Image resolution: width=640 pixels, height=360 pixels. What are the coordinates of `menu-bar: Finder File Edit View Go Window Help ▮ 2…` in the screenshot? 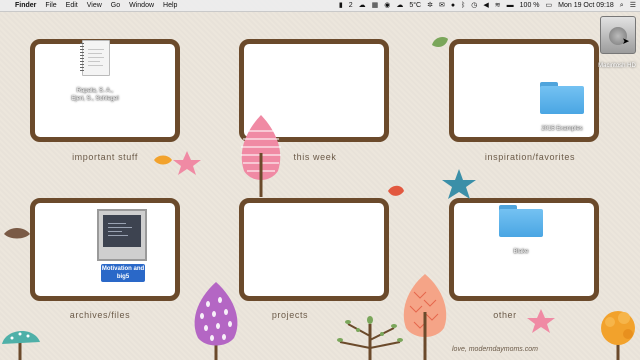 It's located at (320, 6).